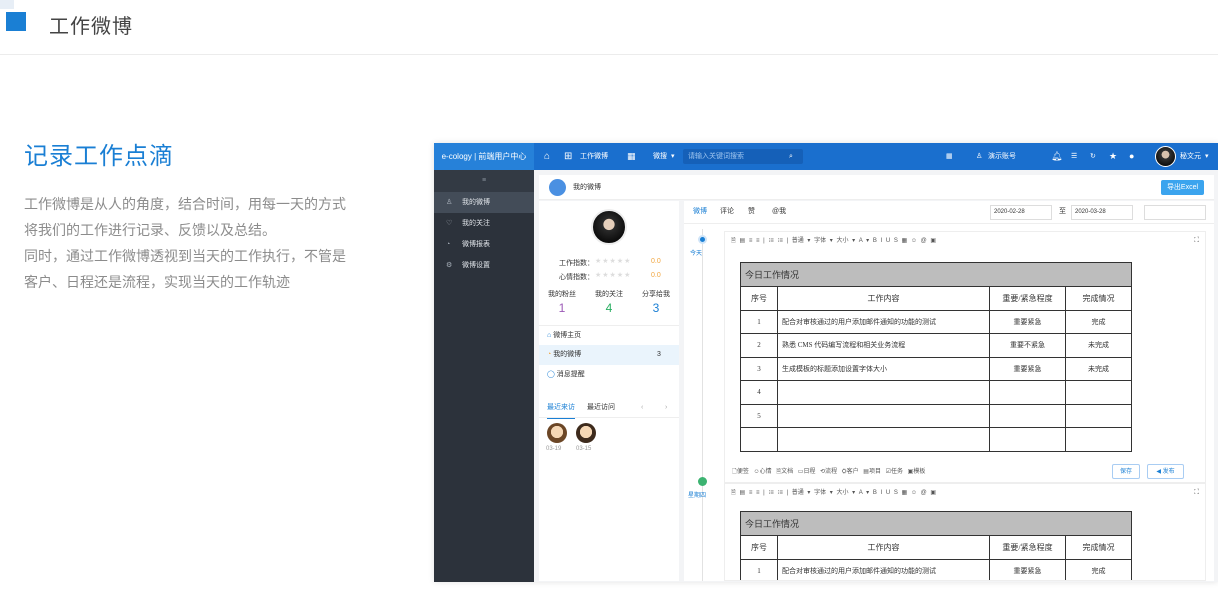  Describe the element at coordinates (656, 302) in the screenshot. I see `stat-shared: 分享给我 3` at that location.